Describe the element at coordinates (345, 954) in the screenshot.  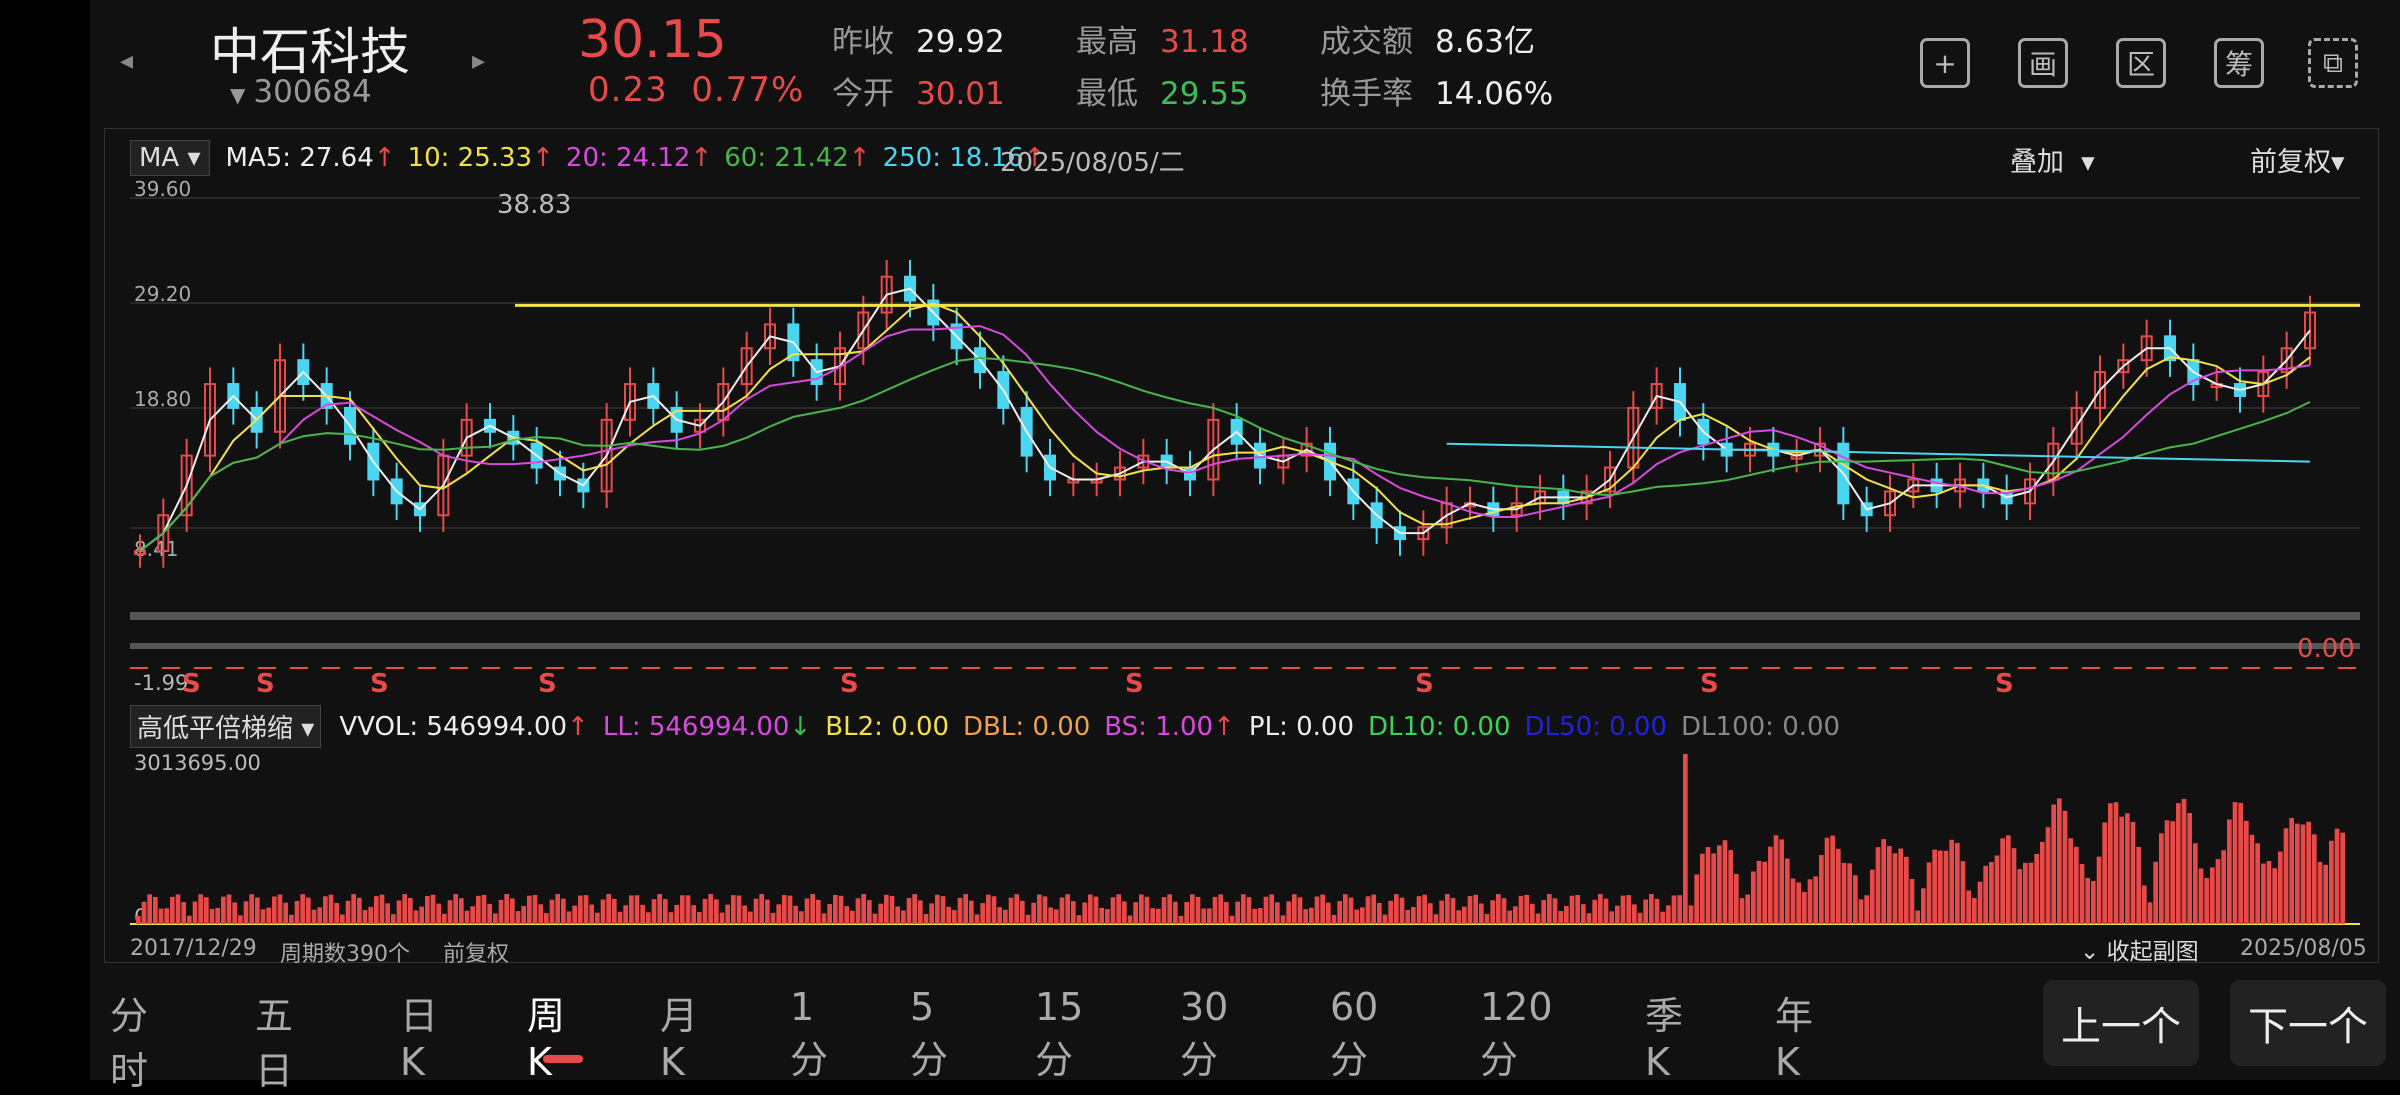
I see `period-count: 周期数390个` at that location.